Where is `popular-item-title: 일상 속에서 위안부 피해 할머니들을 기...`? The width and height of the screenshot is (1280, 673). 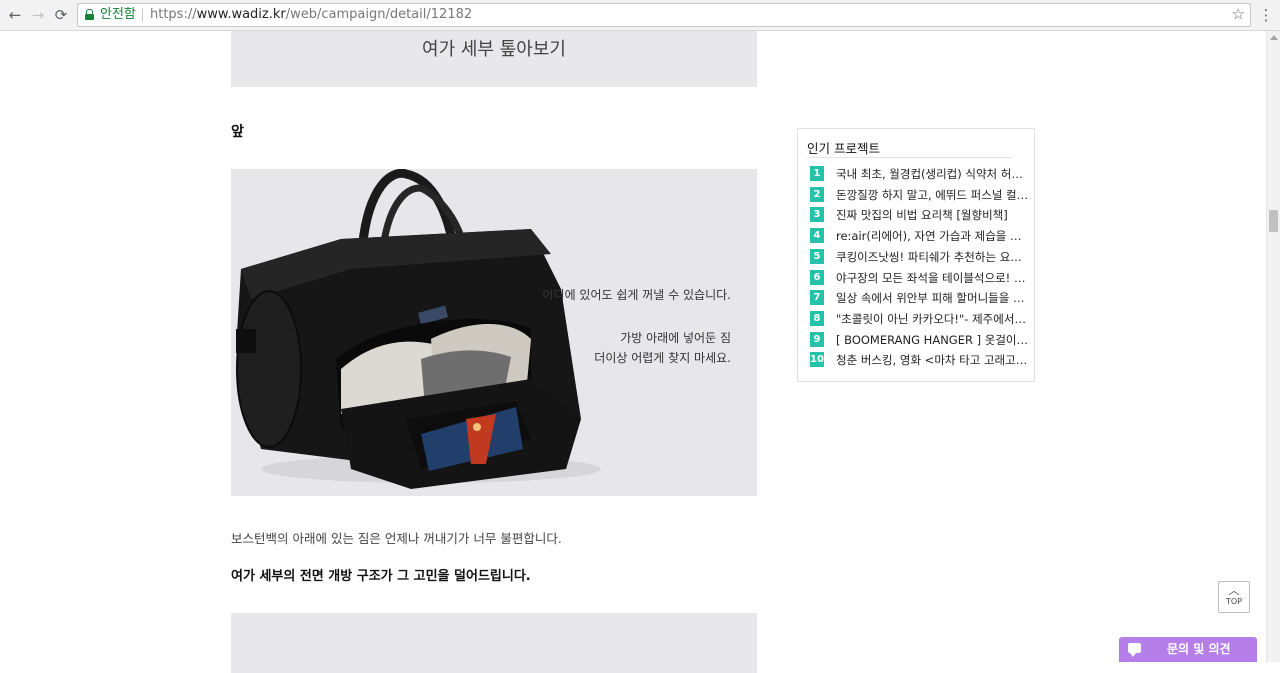 popular-item-title: 일상 속에서 위안부 피해 할머니들을 기... is located at coordinates (932, 298).